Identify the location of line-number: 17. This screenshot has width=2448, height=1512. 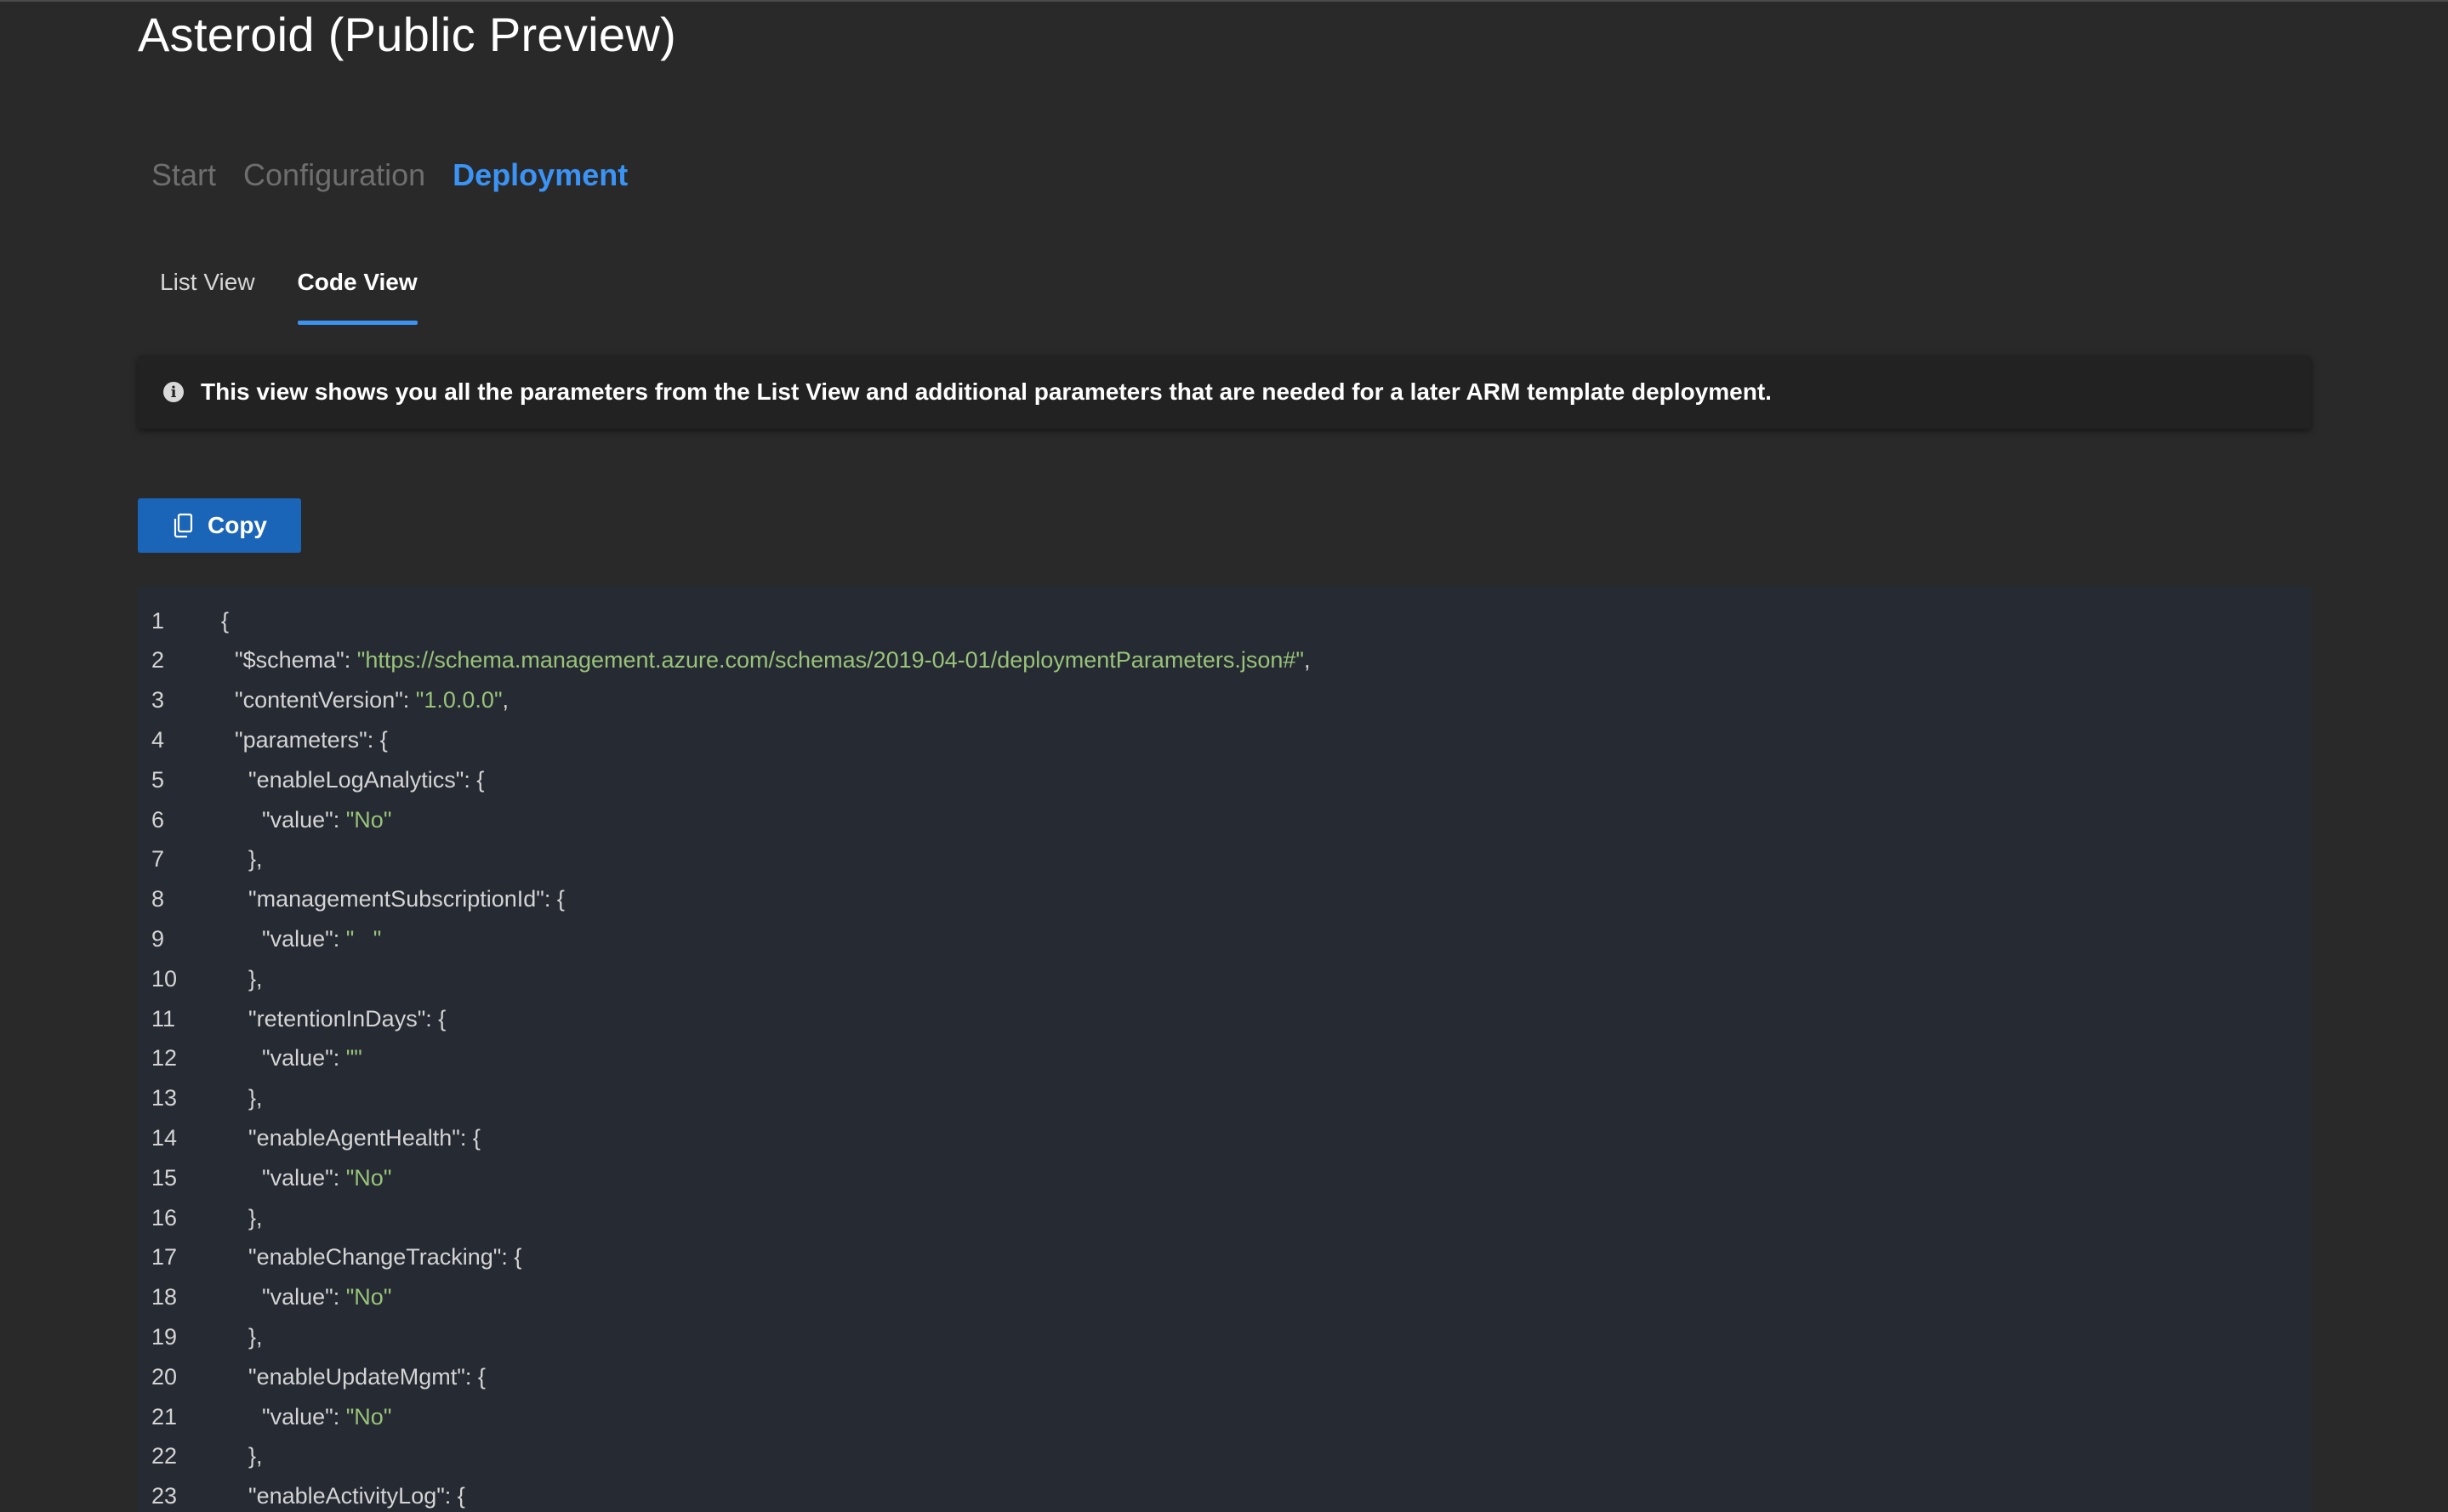
(165, 1257).